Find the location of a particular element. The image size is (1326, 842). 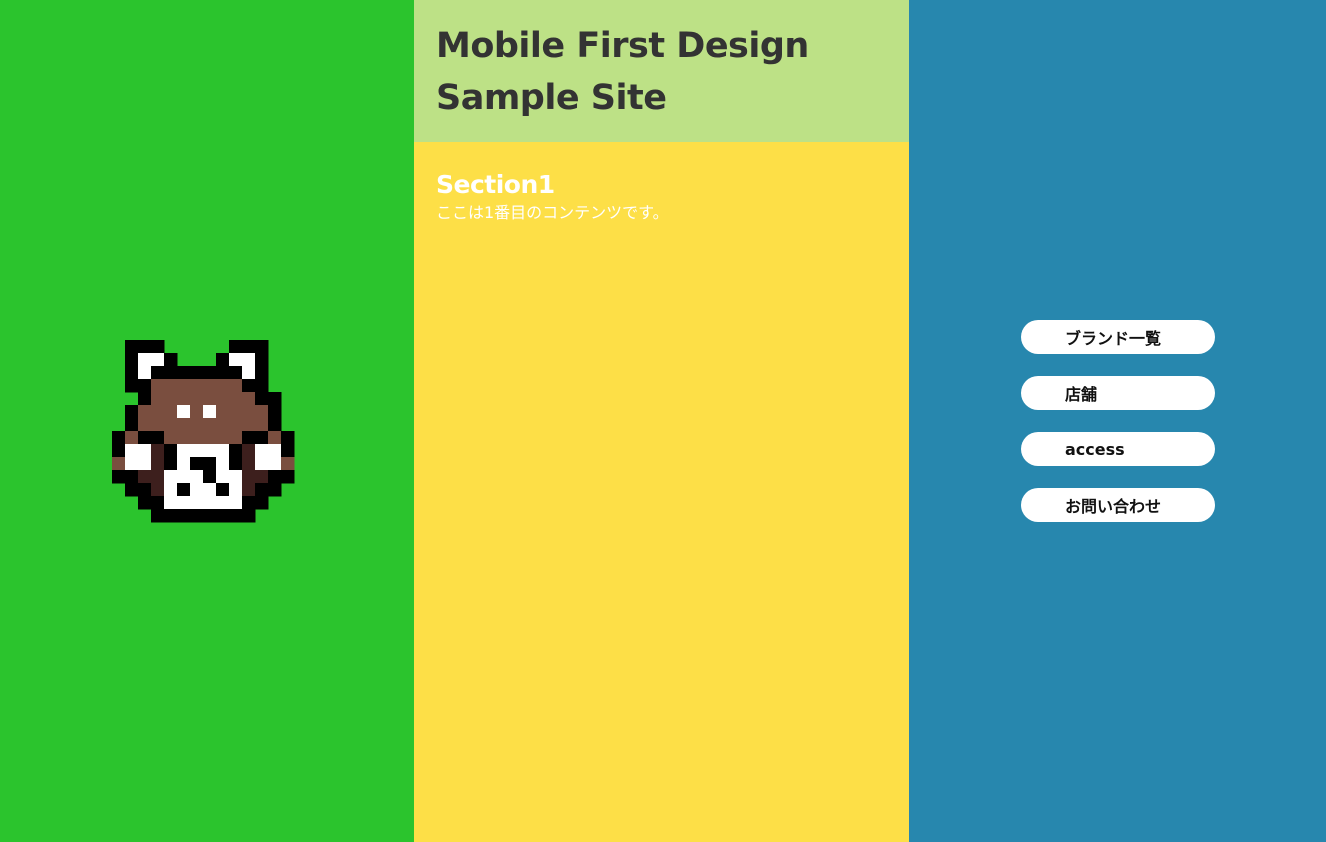

site-title: Mobile First Design Sample Site is located at coordinates (661, 72).